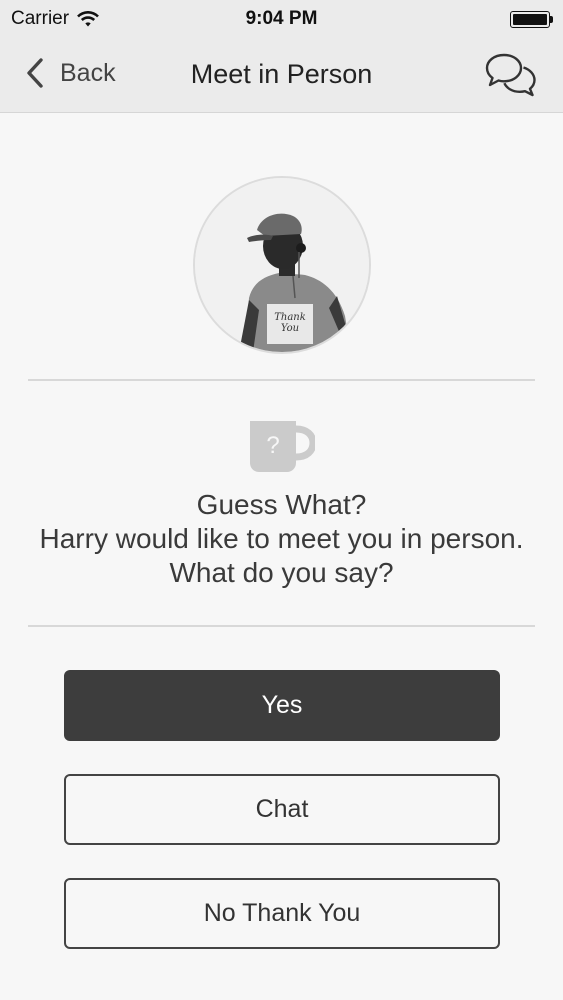 The height and width of the screenshot is (1000, 563). What do you see at coordinates (281, 380) in the screenshot?
I see `divider-top` at bounding box center [281, 380].